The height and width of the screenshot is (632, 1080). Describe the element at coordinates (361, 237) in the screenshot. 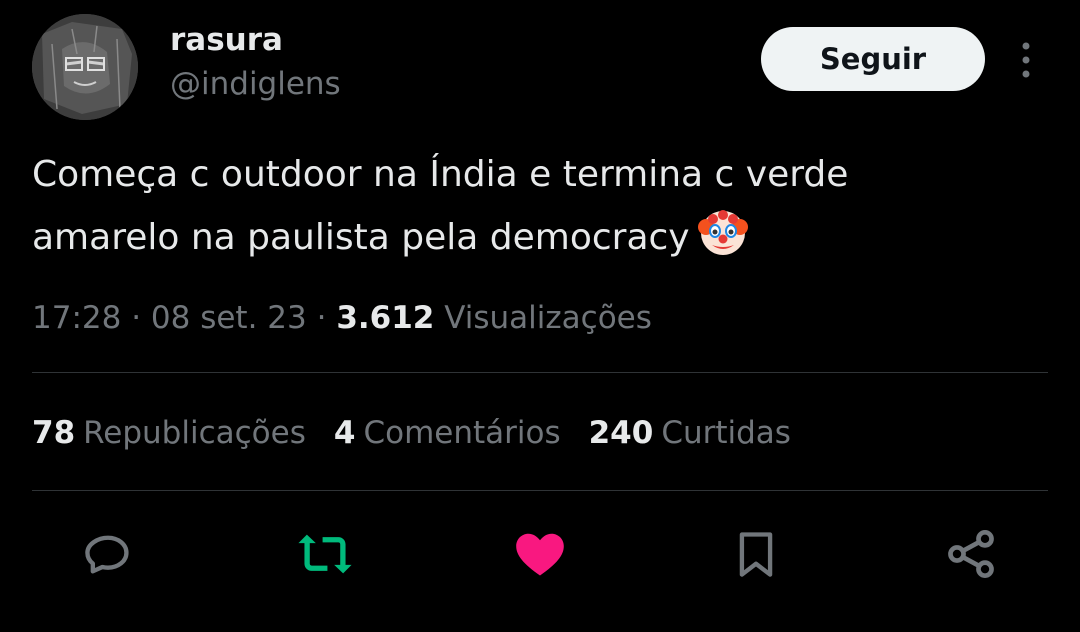

I see `tweet-text-line-2-words: amarelo na paulista pela democracy` at that location.